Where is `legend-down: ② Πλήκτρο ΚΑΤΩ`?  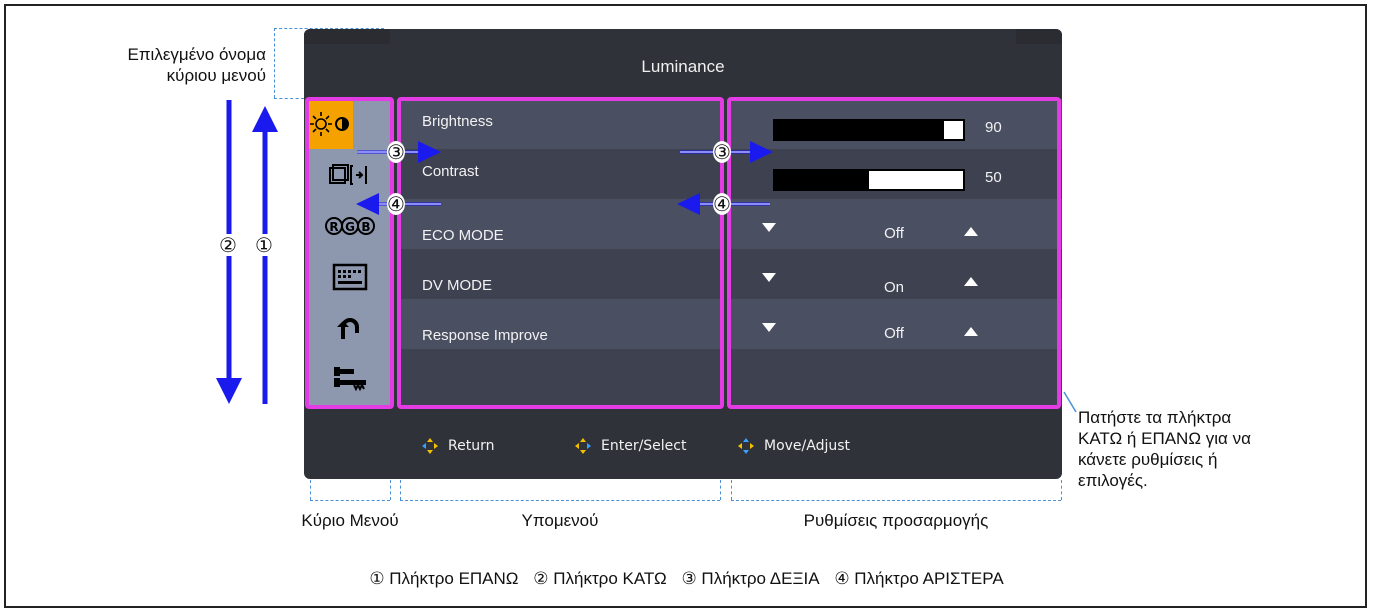 legend-down: ② Πλήκτρο ΚΑΤΩ is located at coordinates (600, 578).